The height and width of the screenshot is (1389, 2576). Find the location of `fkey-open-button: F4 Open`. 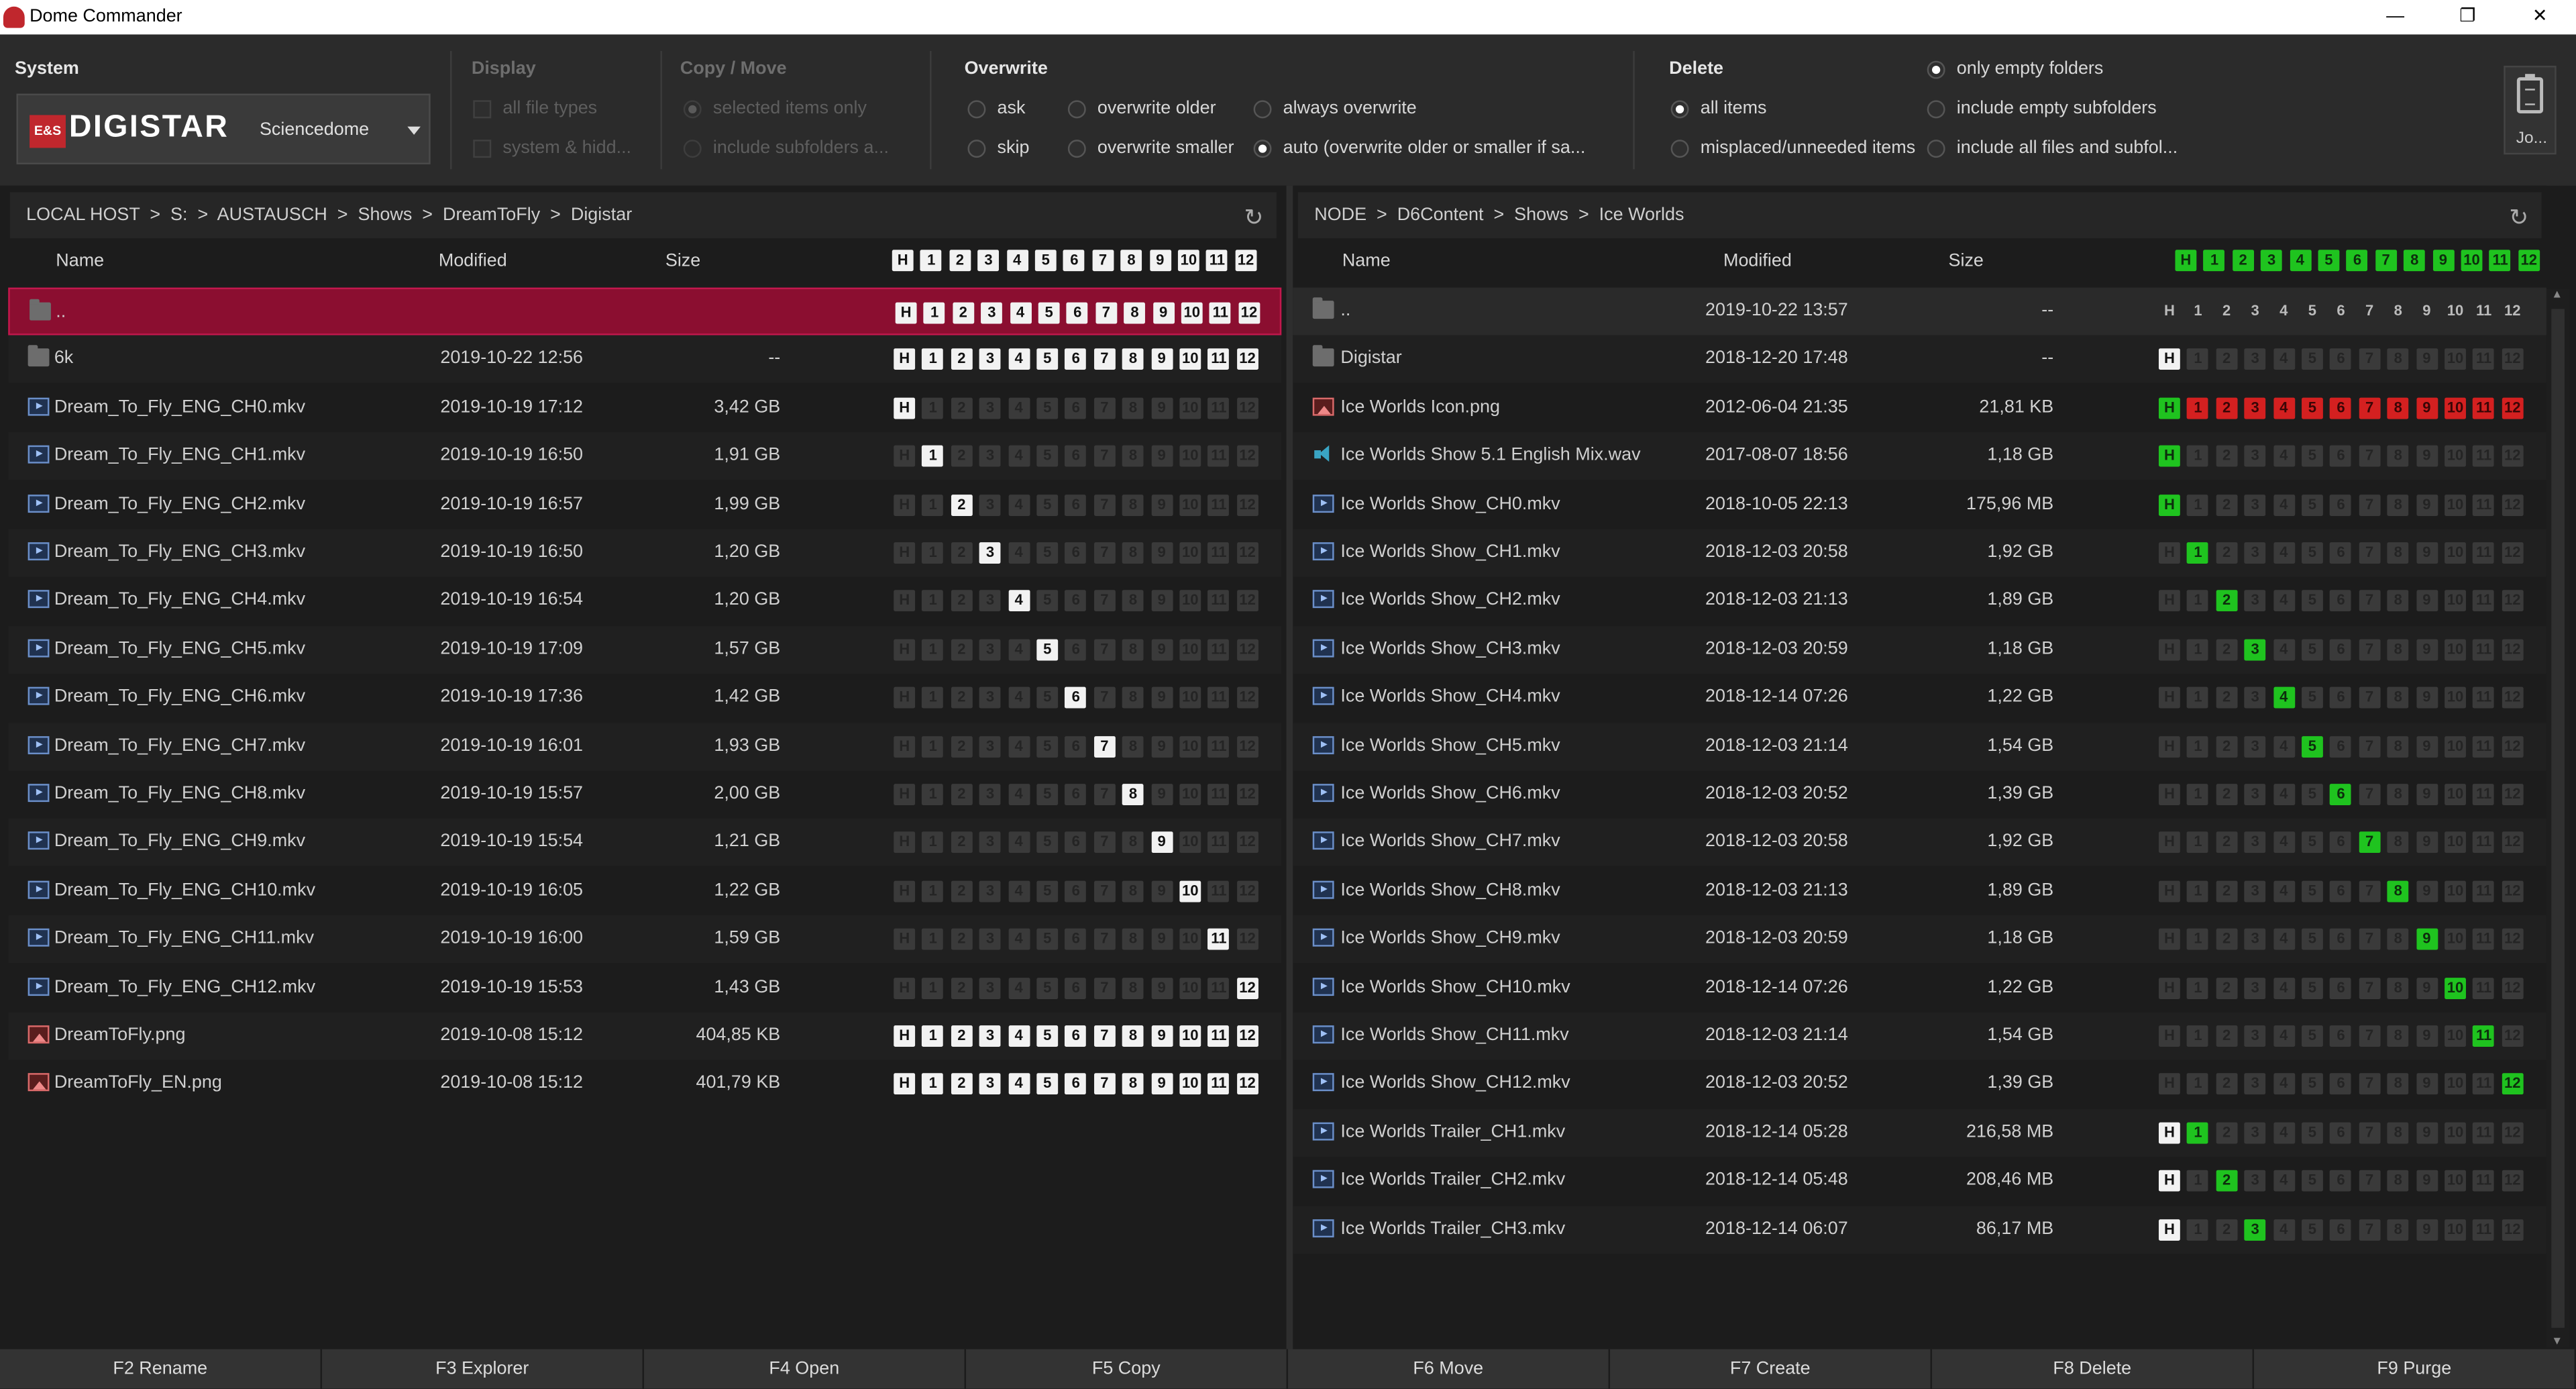

fkey-open-button: F4 Open is located at coordinates (805, 1369).